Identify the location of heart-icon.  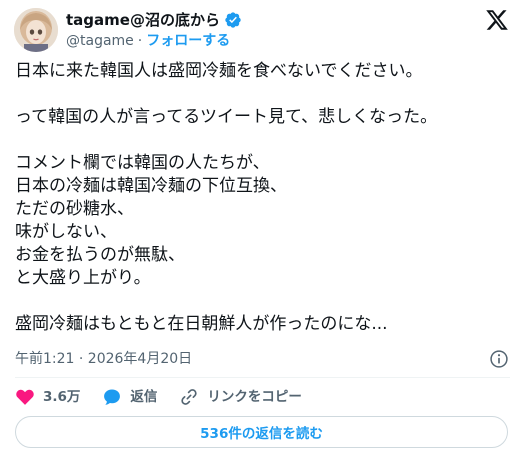
(25, 397).